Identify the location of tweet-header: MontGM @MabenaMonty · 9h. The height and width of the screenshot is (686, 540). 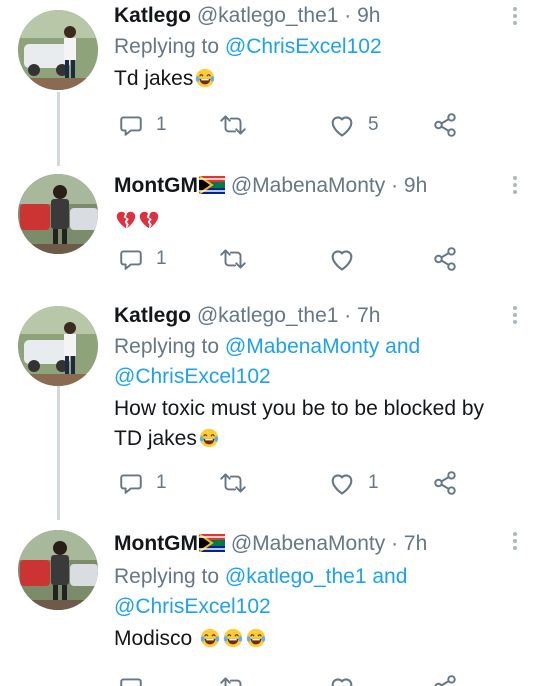
(312, 187).